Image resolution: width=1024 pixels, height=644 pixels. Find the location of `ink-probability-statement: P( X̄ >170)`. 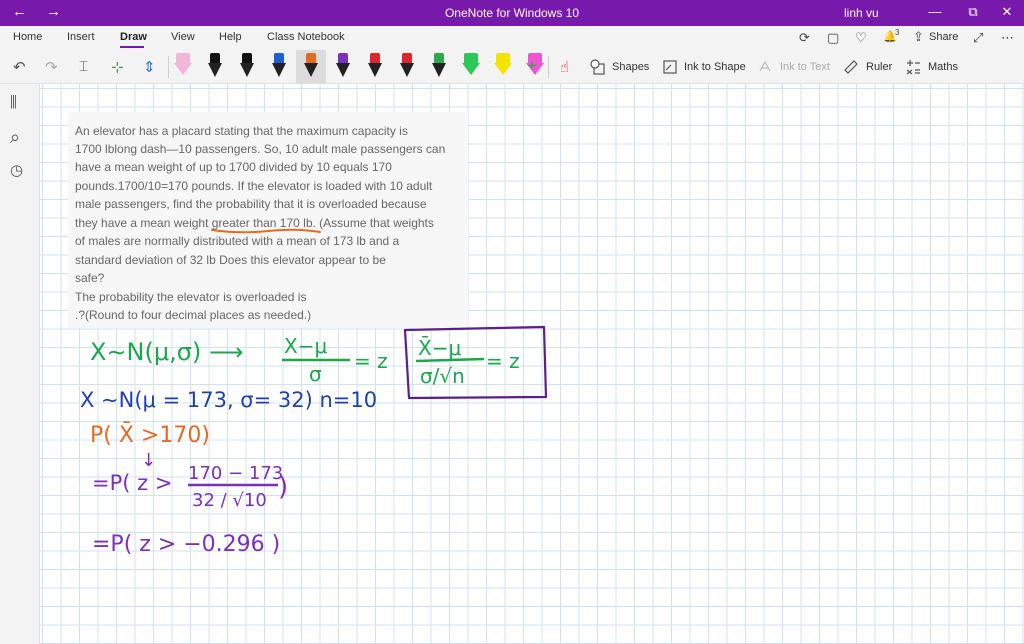

ink-probability-statement: P( X̄ >170) is located at coordinates (150, 435).